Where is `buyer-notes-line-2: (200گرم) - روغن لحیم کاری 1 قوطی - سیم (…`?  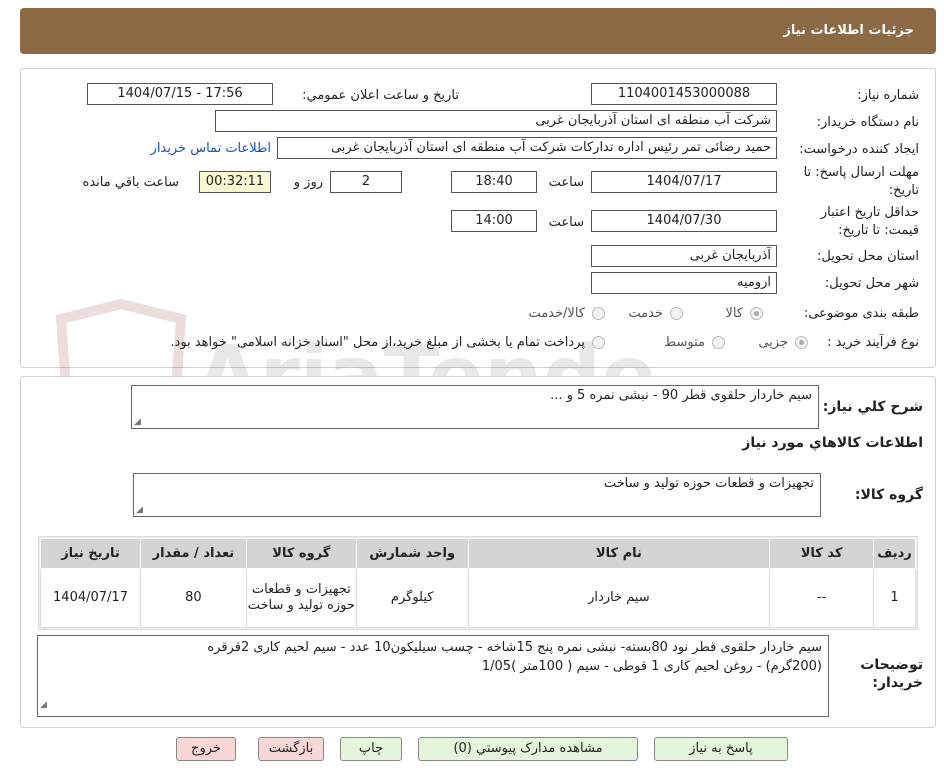 buyer-notes-line-2: (200گرم) - روغن لحیم کاری 1 قوطی - سیم (… is located at coordinates (651, 666).